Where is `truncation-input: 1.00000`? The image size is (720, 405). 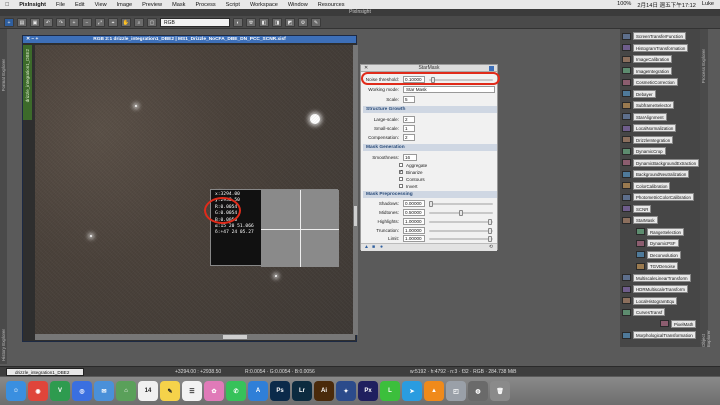 truncation-input: 1.00000 is located at coordinates (414, 230).